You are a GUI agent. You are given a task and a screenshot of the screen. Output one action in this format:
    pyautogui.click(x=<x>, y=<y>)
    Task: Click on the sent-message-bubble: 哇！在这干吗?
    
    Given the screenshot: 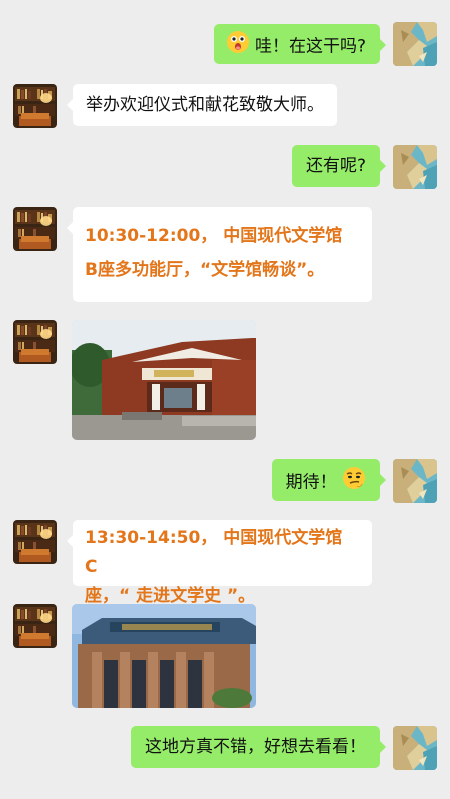 What is the action you would take?
    pyautogui.click(x=300, y=44)
    